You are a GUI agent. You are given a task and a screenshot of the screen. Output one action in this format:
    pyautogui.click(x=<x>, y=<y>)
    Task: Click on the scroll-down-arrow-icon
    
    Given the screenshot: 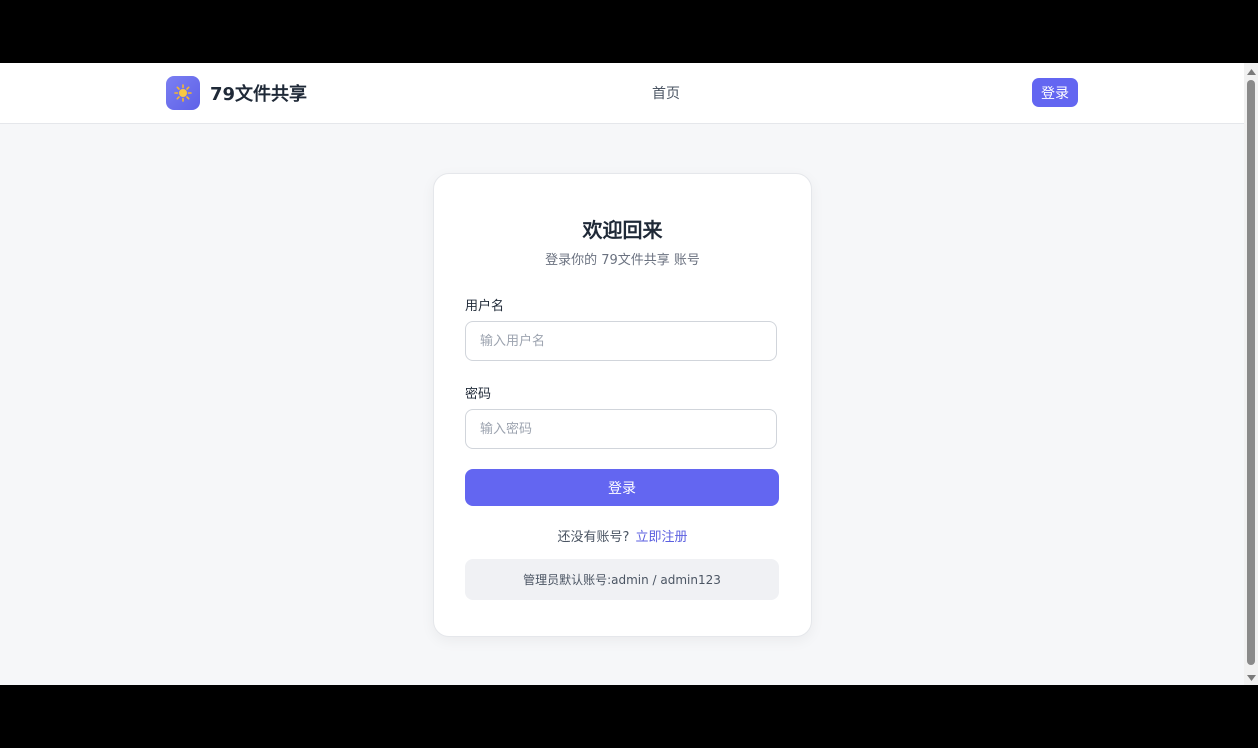 What is the action you would take?
    pyautogui.click(x=1251, y=678)
    